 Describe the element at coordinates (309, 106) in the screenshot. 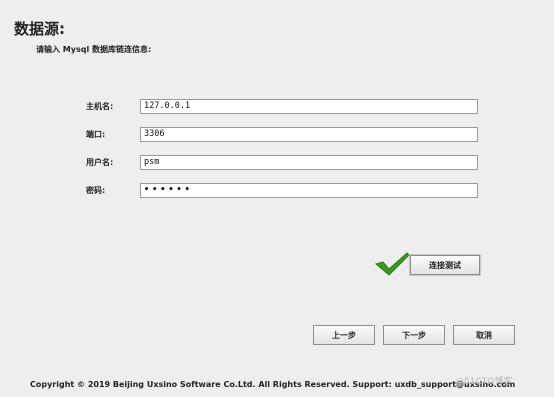

I see `host-input: 127.0.0.1` at that location.